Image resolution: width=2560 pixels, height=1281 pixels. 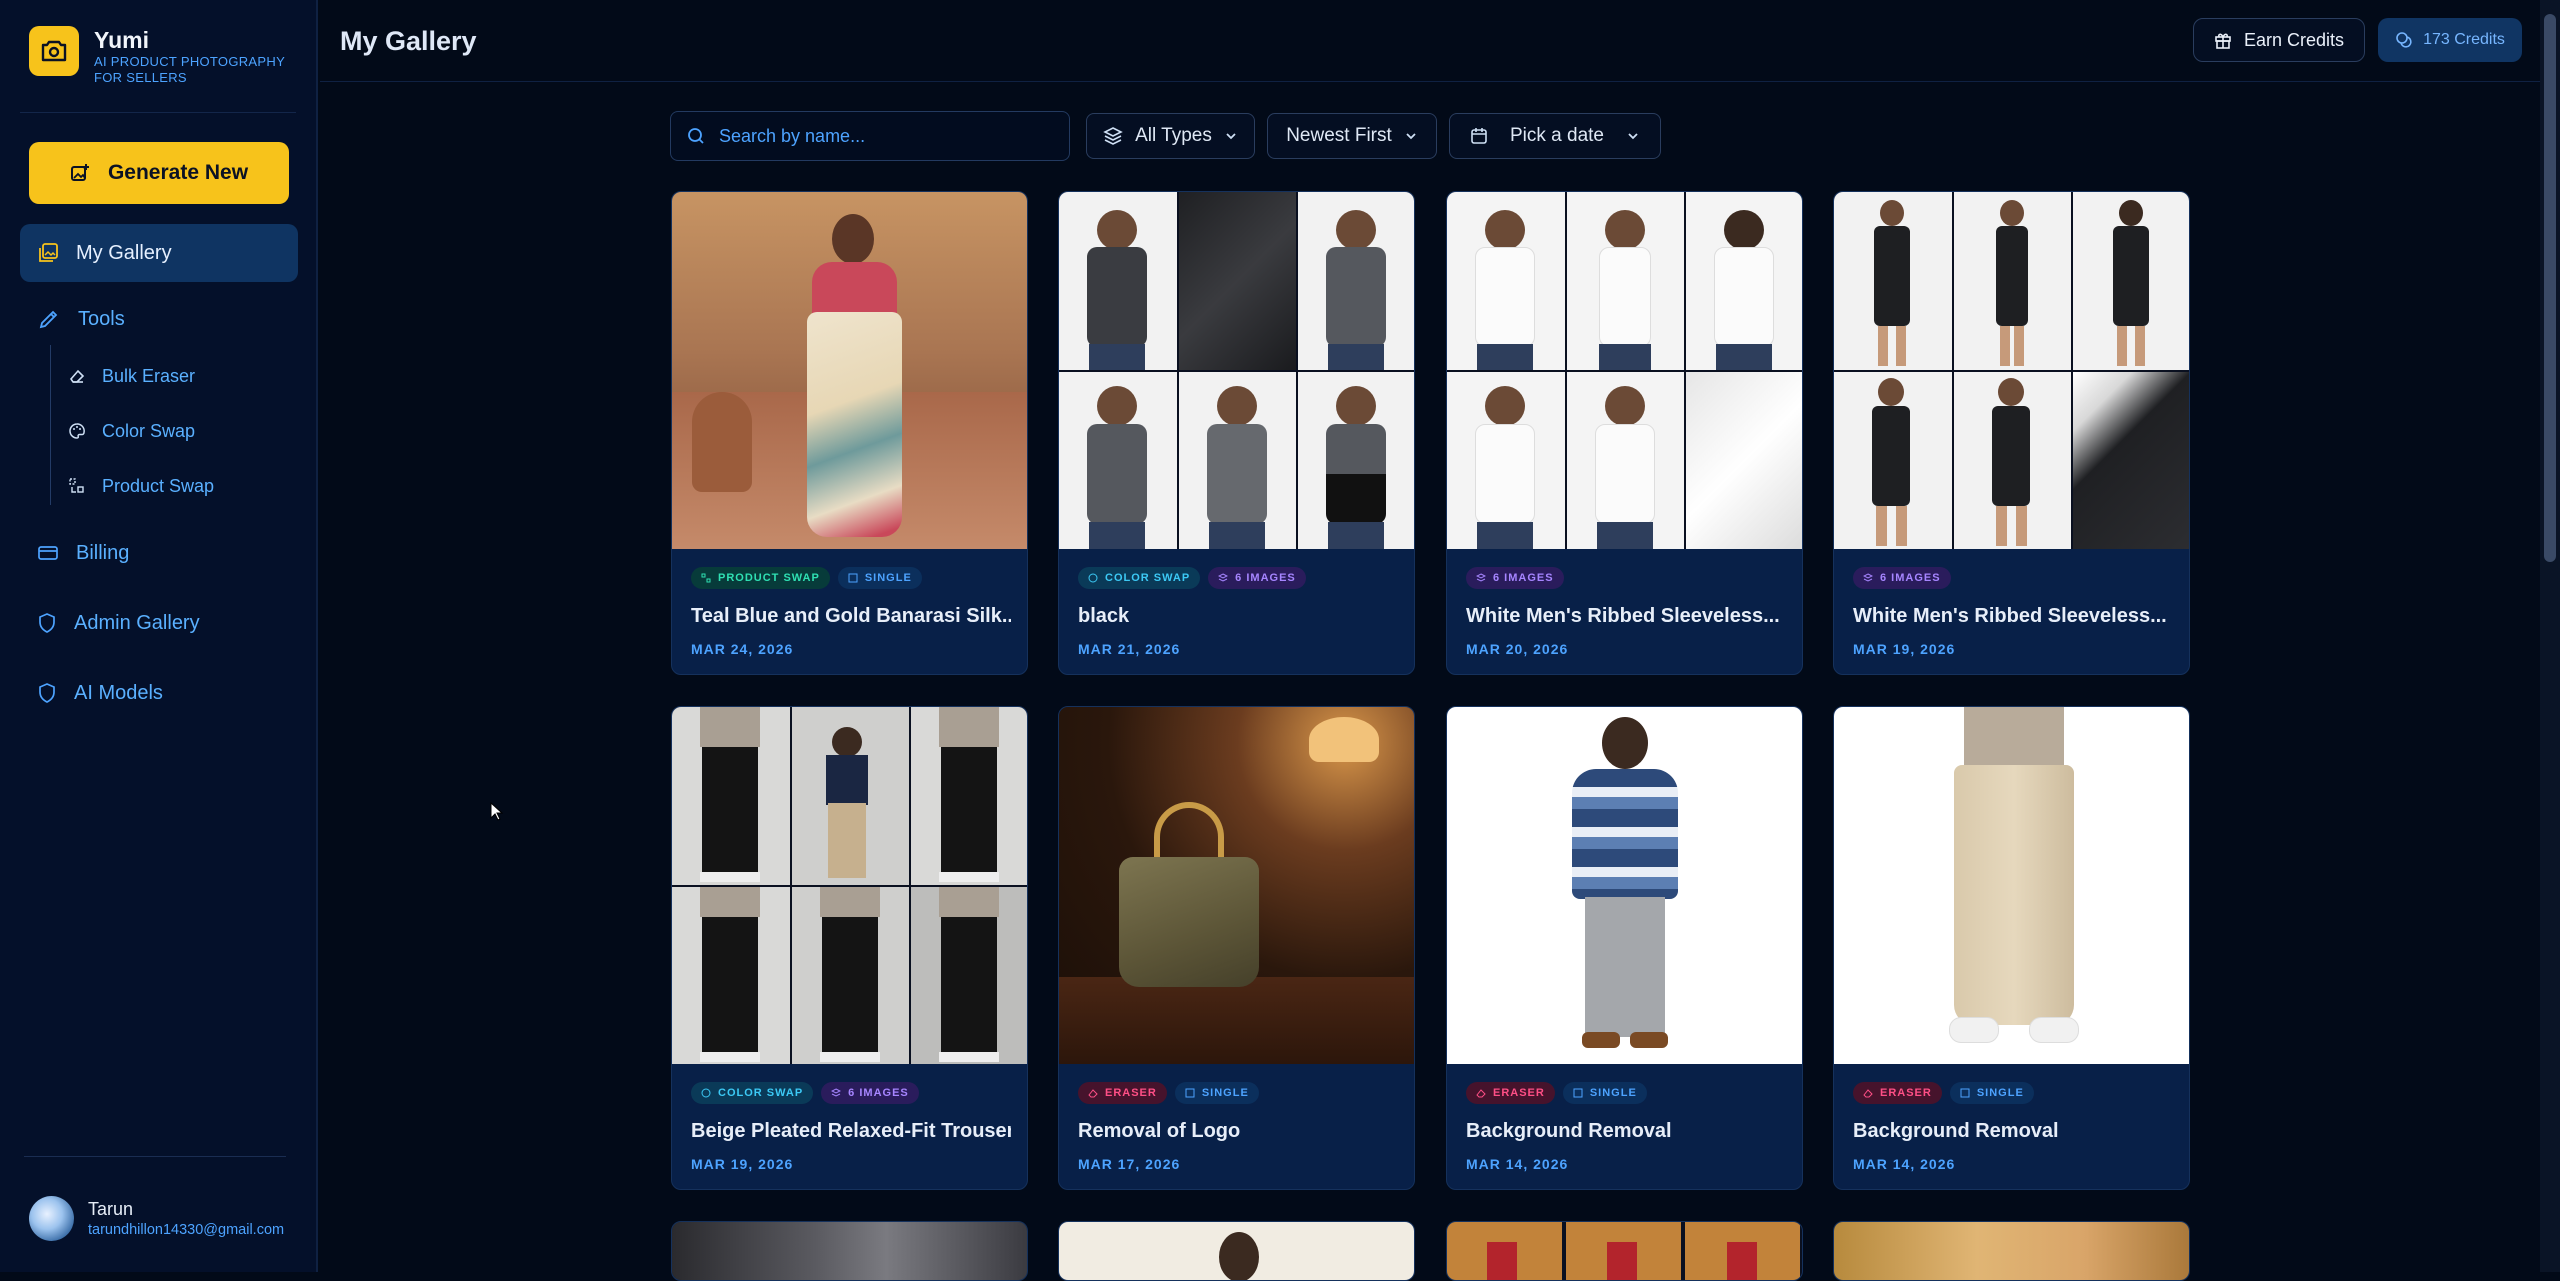 What do you see at coordinates (149, 375) in the screenshot?
I see `sidebar-item-label: Bulk Eraser` at bounding box center [149, 375].